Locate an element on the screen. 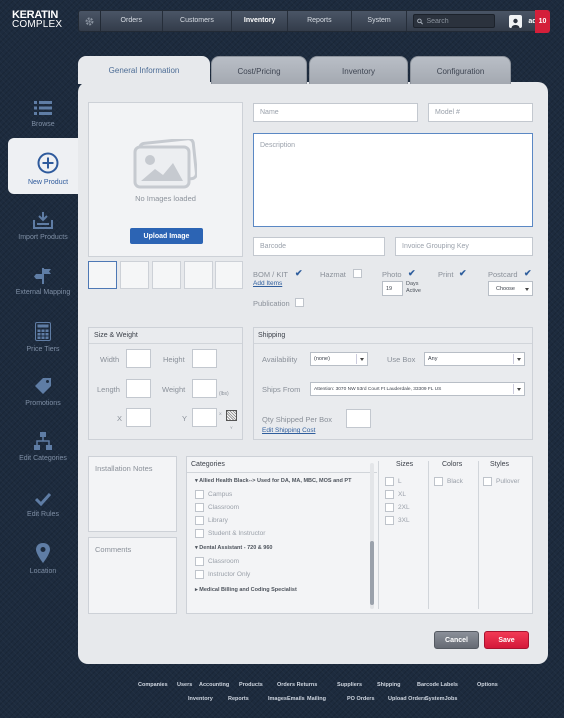 Image resolution: width=564 pixels, height=718 pixels. invoice-grouping-key-field: Invoice Grouping Key is located at coordinates (464, 246).